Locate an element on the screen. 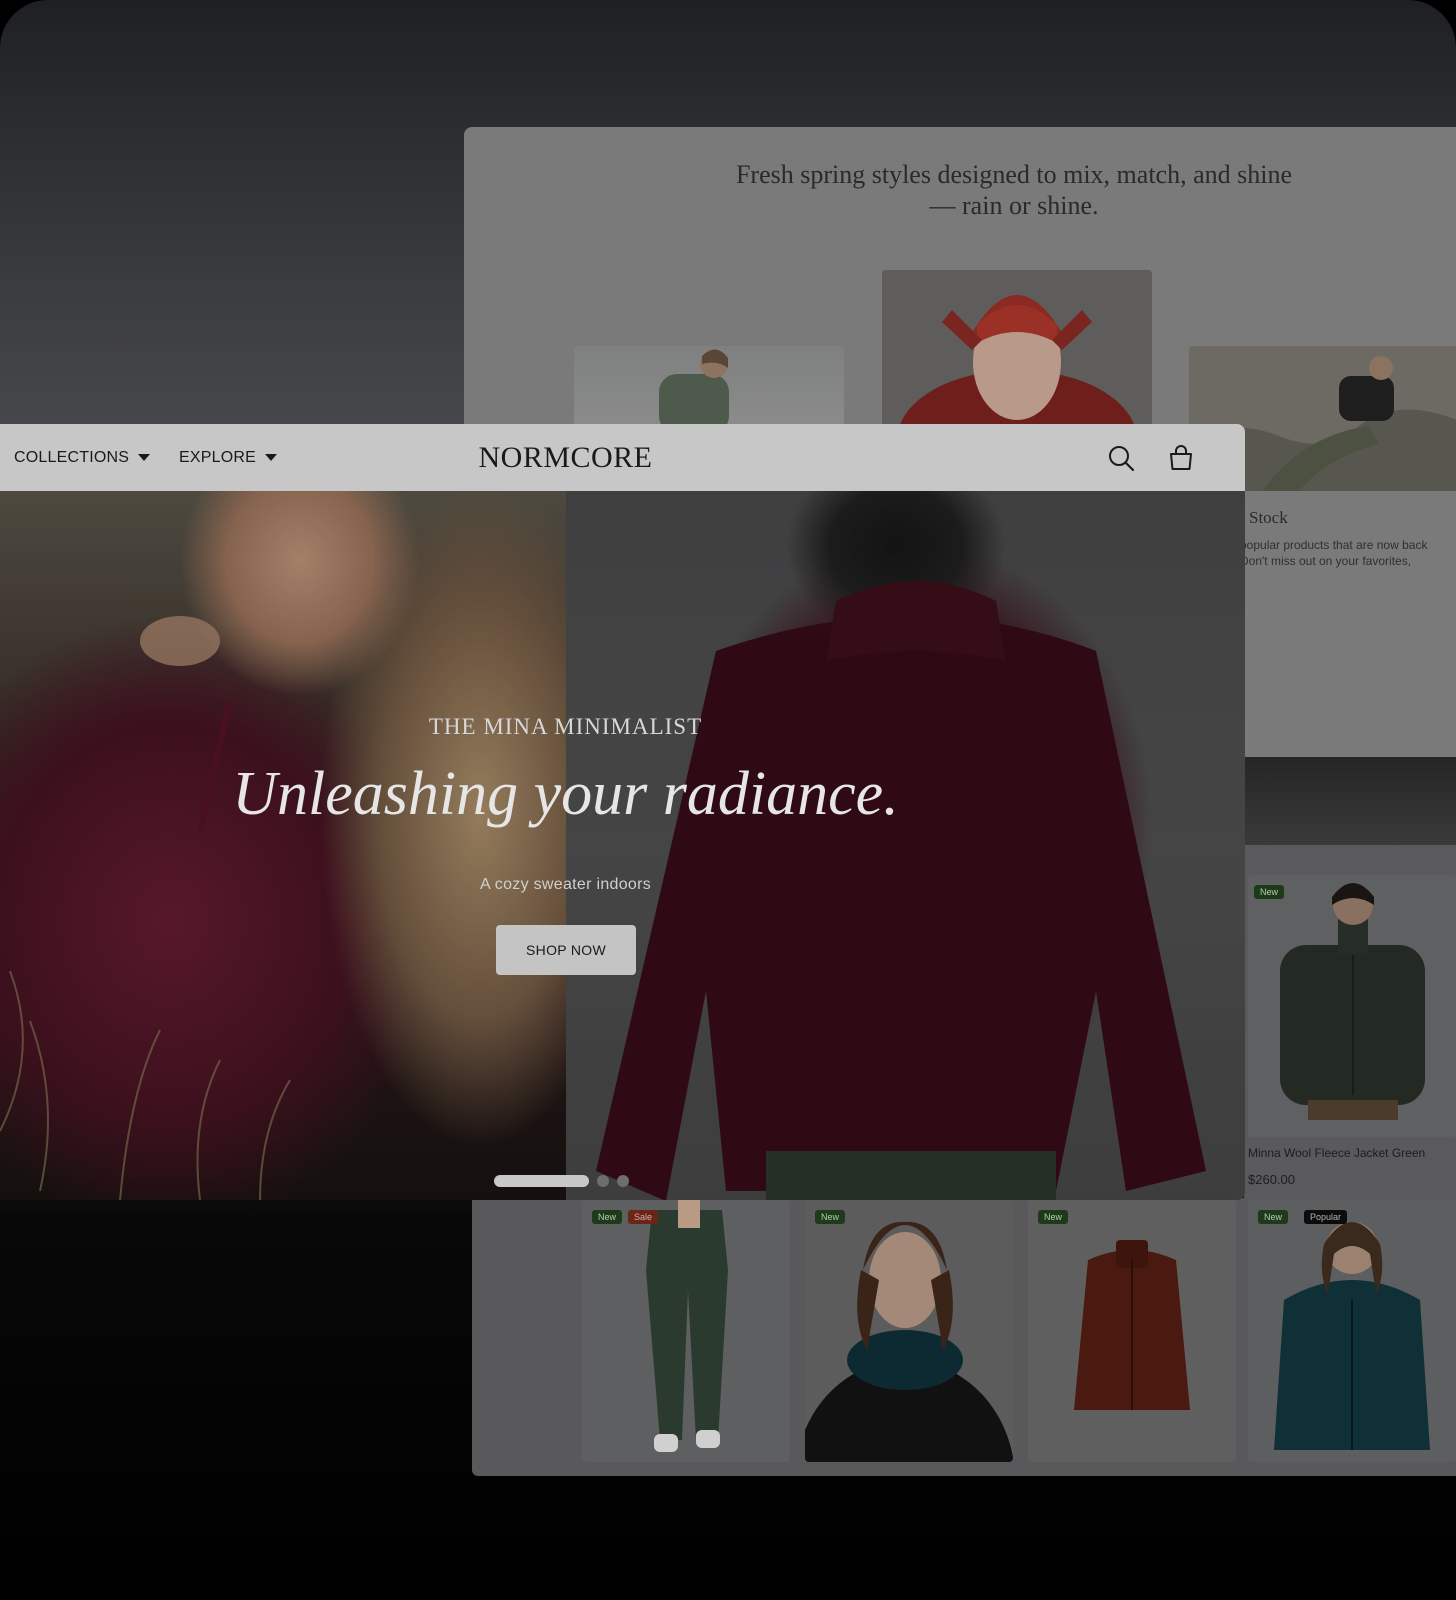 The width and height of the screenshot is (1456, 1600). product-price: $260.00 is located at coordinates (1271, 1179).